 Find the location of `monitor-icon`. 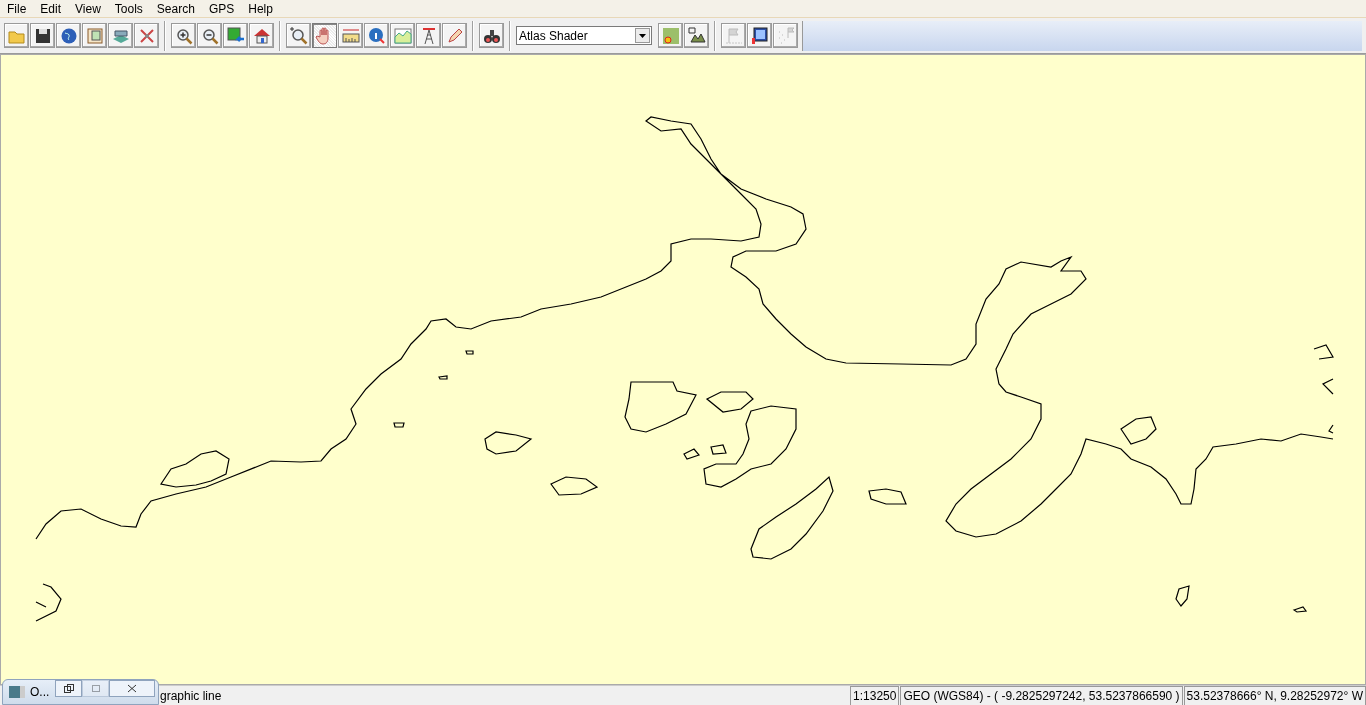

monitor-icon is located at coordinates (759, 35).